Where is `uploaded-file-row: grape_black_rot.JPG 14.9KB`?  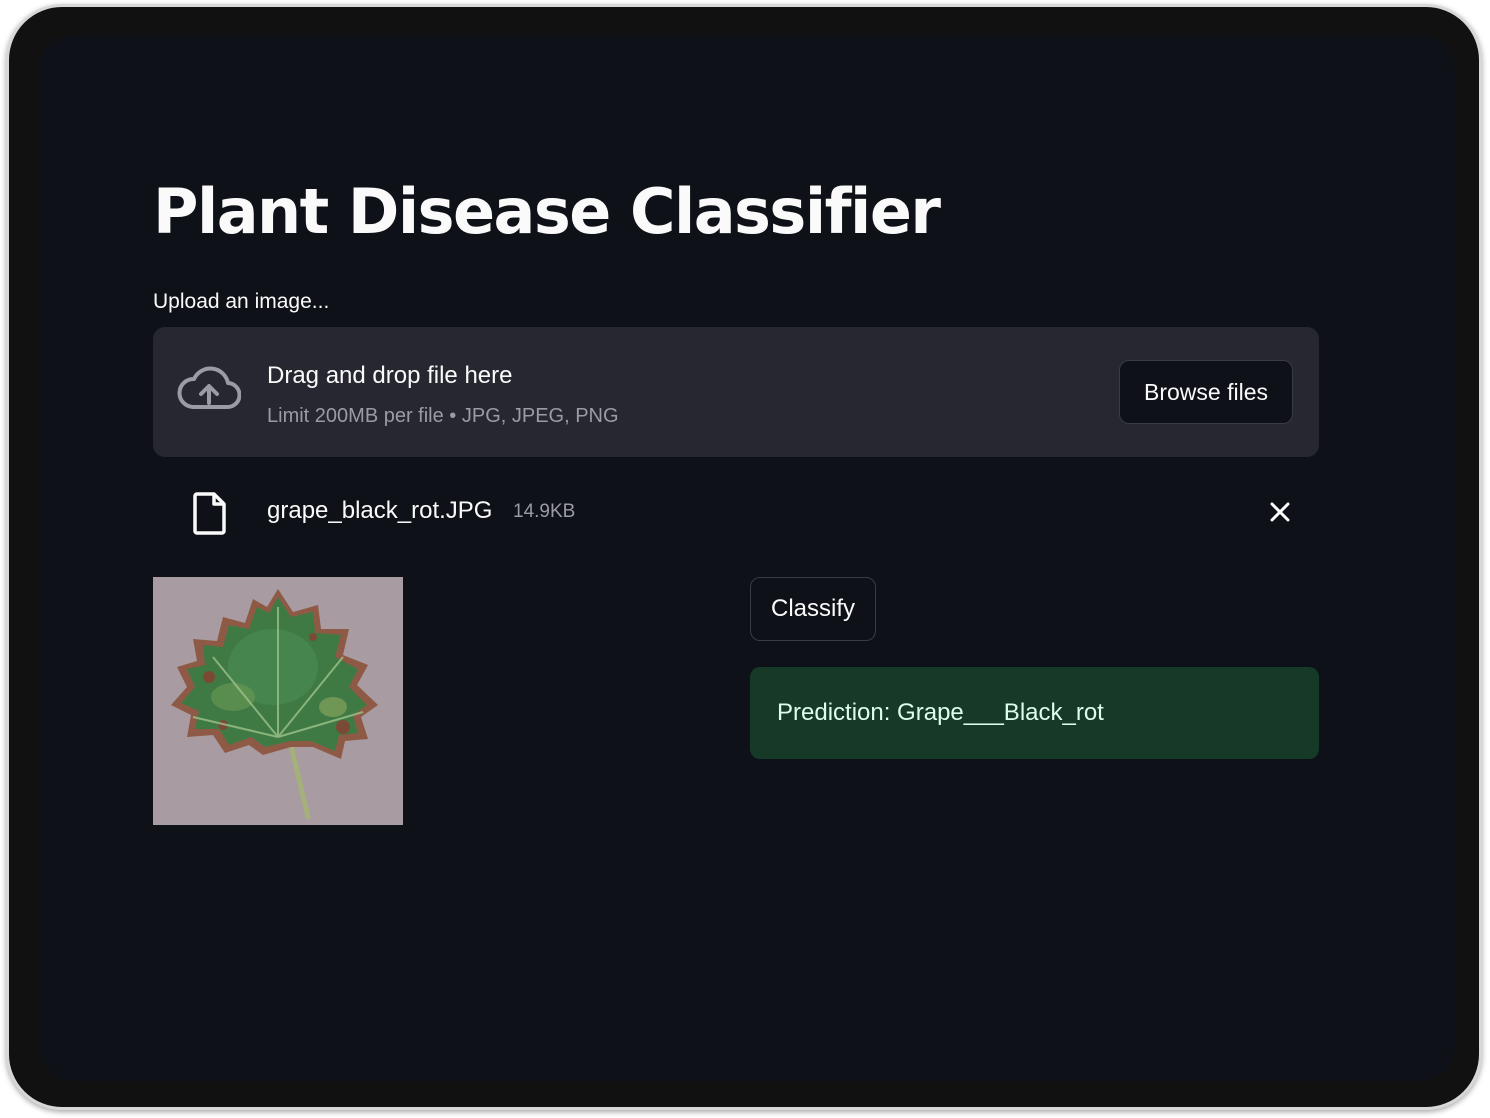
uploaded-file-row: grape_black_rot.JPG 14.9KB is located at coordinates (736, 512).